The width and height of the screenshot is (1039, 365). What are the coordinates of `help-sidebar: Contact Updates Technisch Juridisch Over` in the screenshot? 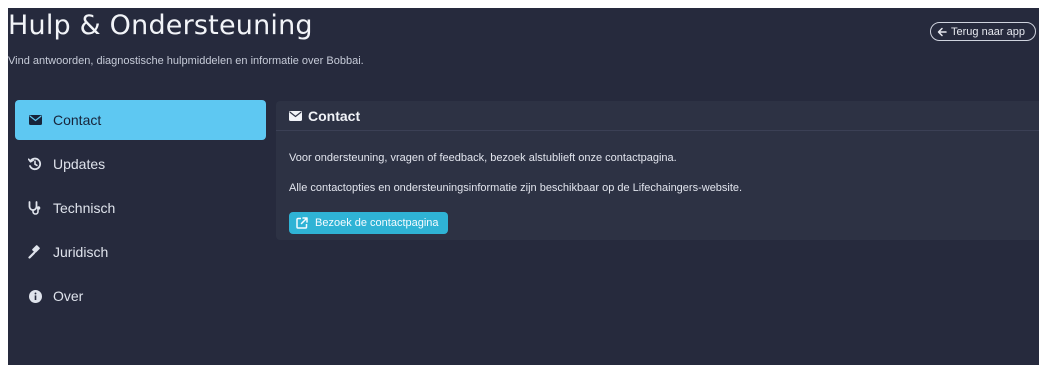 It's located at (140, 210).